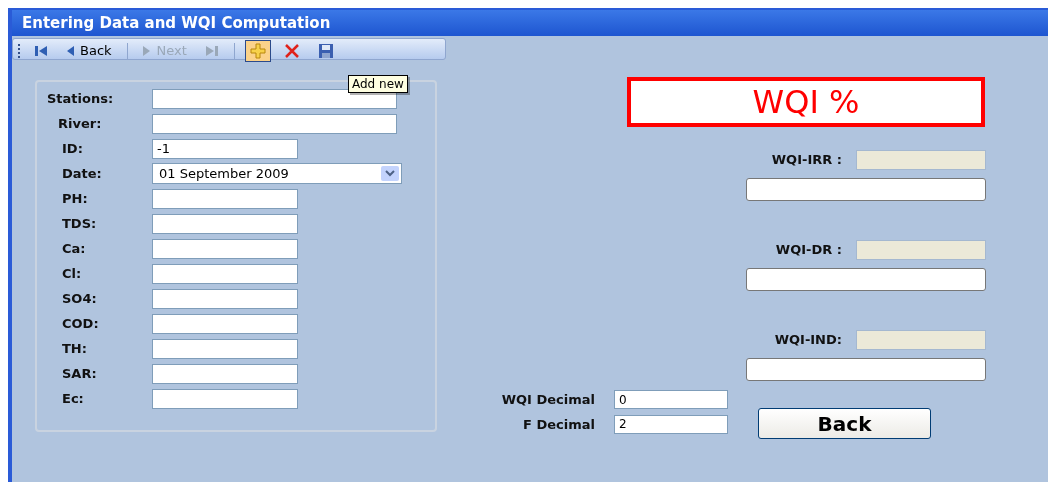 The image size is (1051, 482). Describe the element at coordinates (291, 51) in the screenshot. I see `delete-icon` at that location.